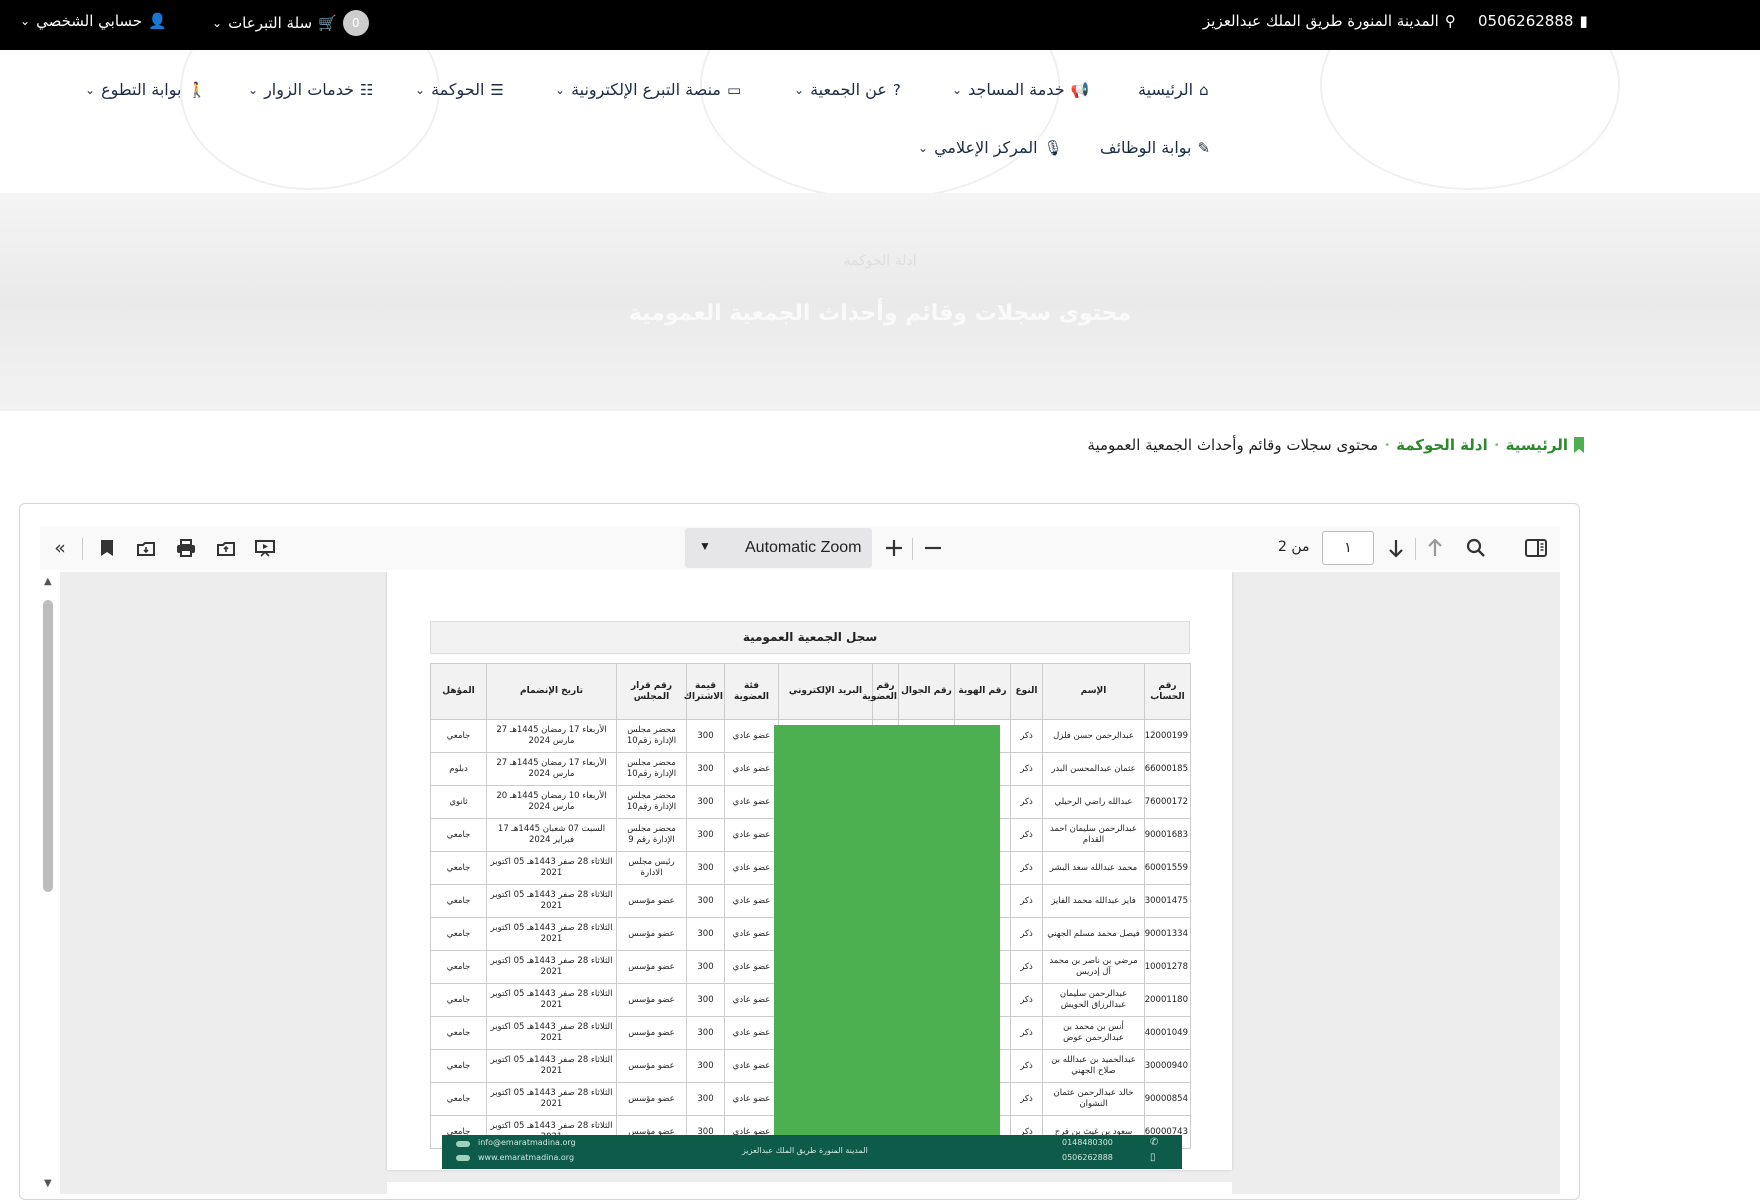 Image resolution: width=1760 pixels, height=1200 pixels. Describe the element at coordinates (651, 868) in the screenshot. I see `table-cell: رئيس مجلس الادارة` at that location.